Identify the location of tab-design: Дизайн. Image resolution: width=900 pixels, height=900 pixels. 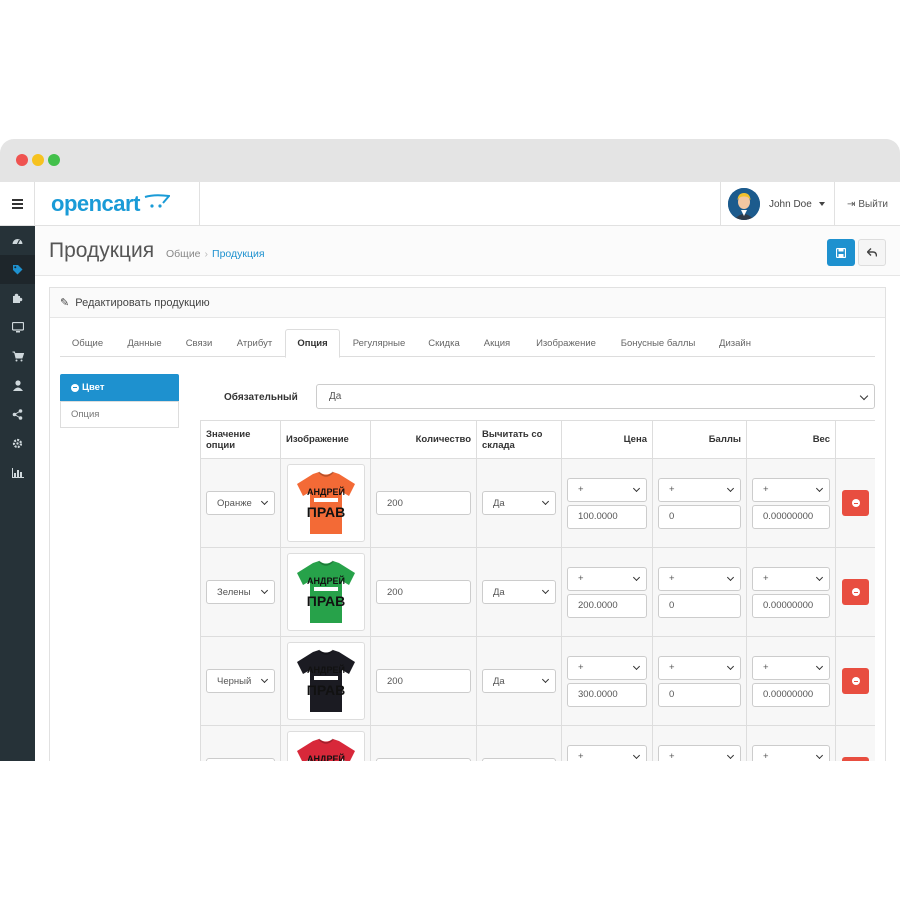
(735, 343).